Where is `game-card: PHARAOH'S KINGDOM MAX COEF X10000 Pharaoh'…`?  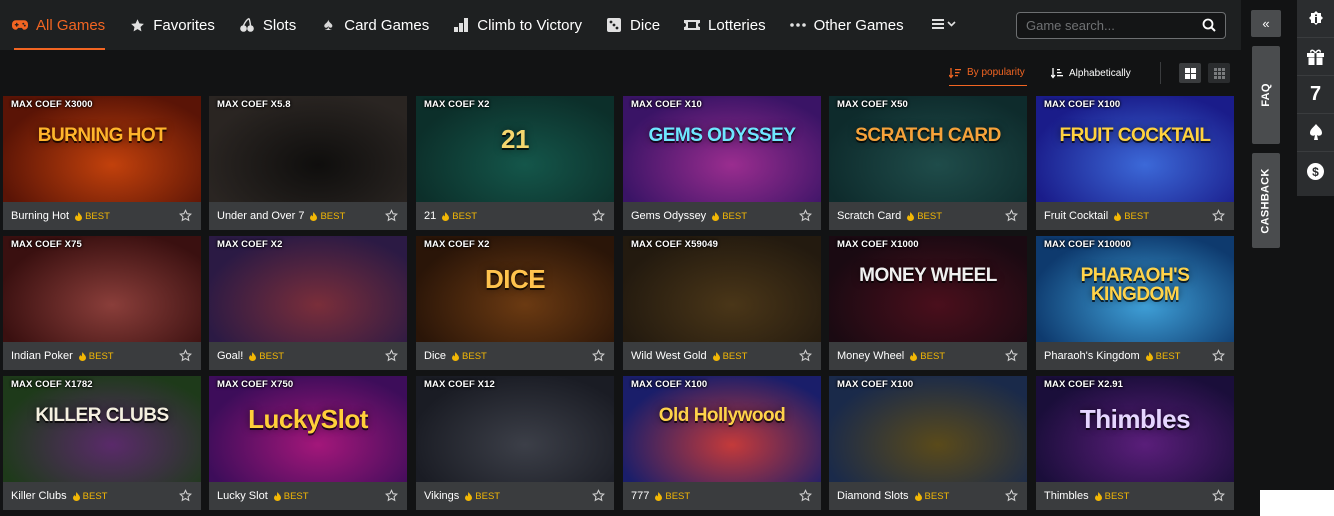 game-card: PHARAOH'S KINGDOM MAX COEF X10000 Pharaoh'… is located at coordinates (1135, 303).